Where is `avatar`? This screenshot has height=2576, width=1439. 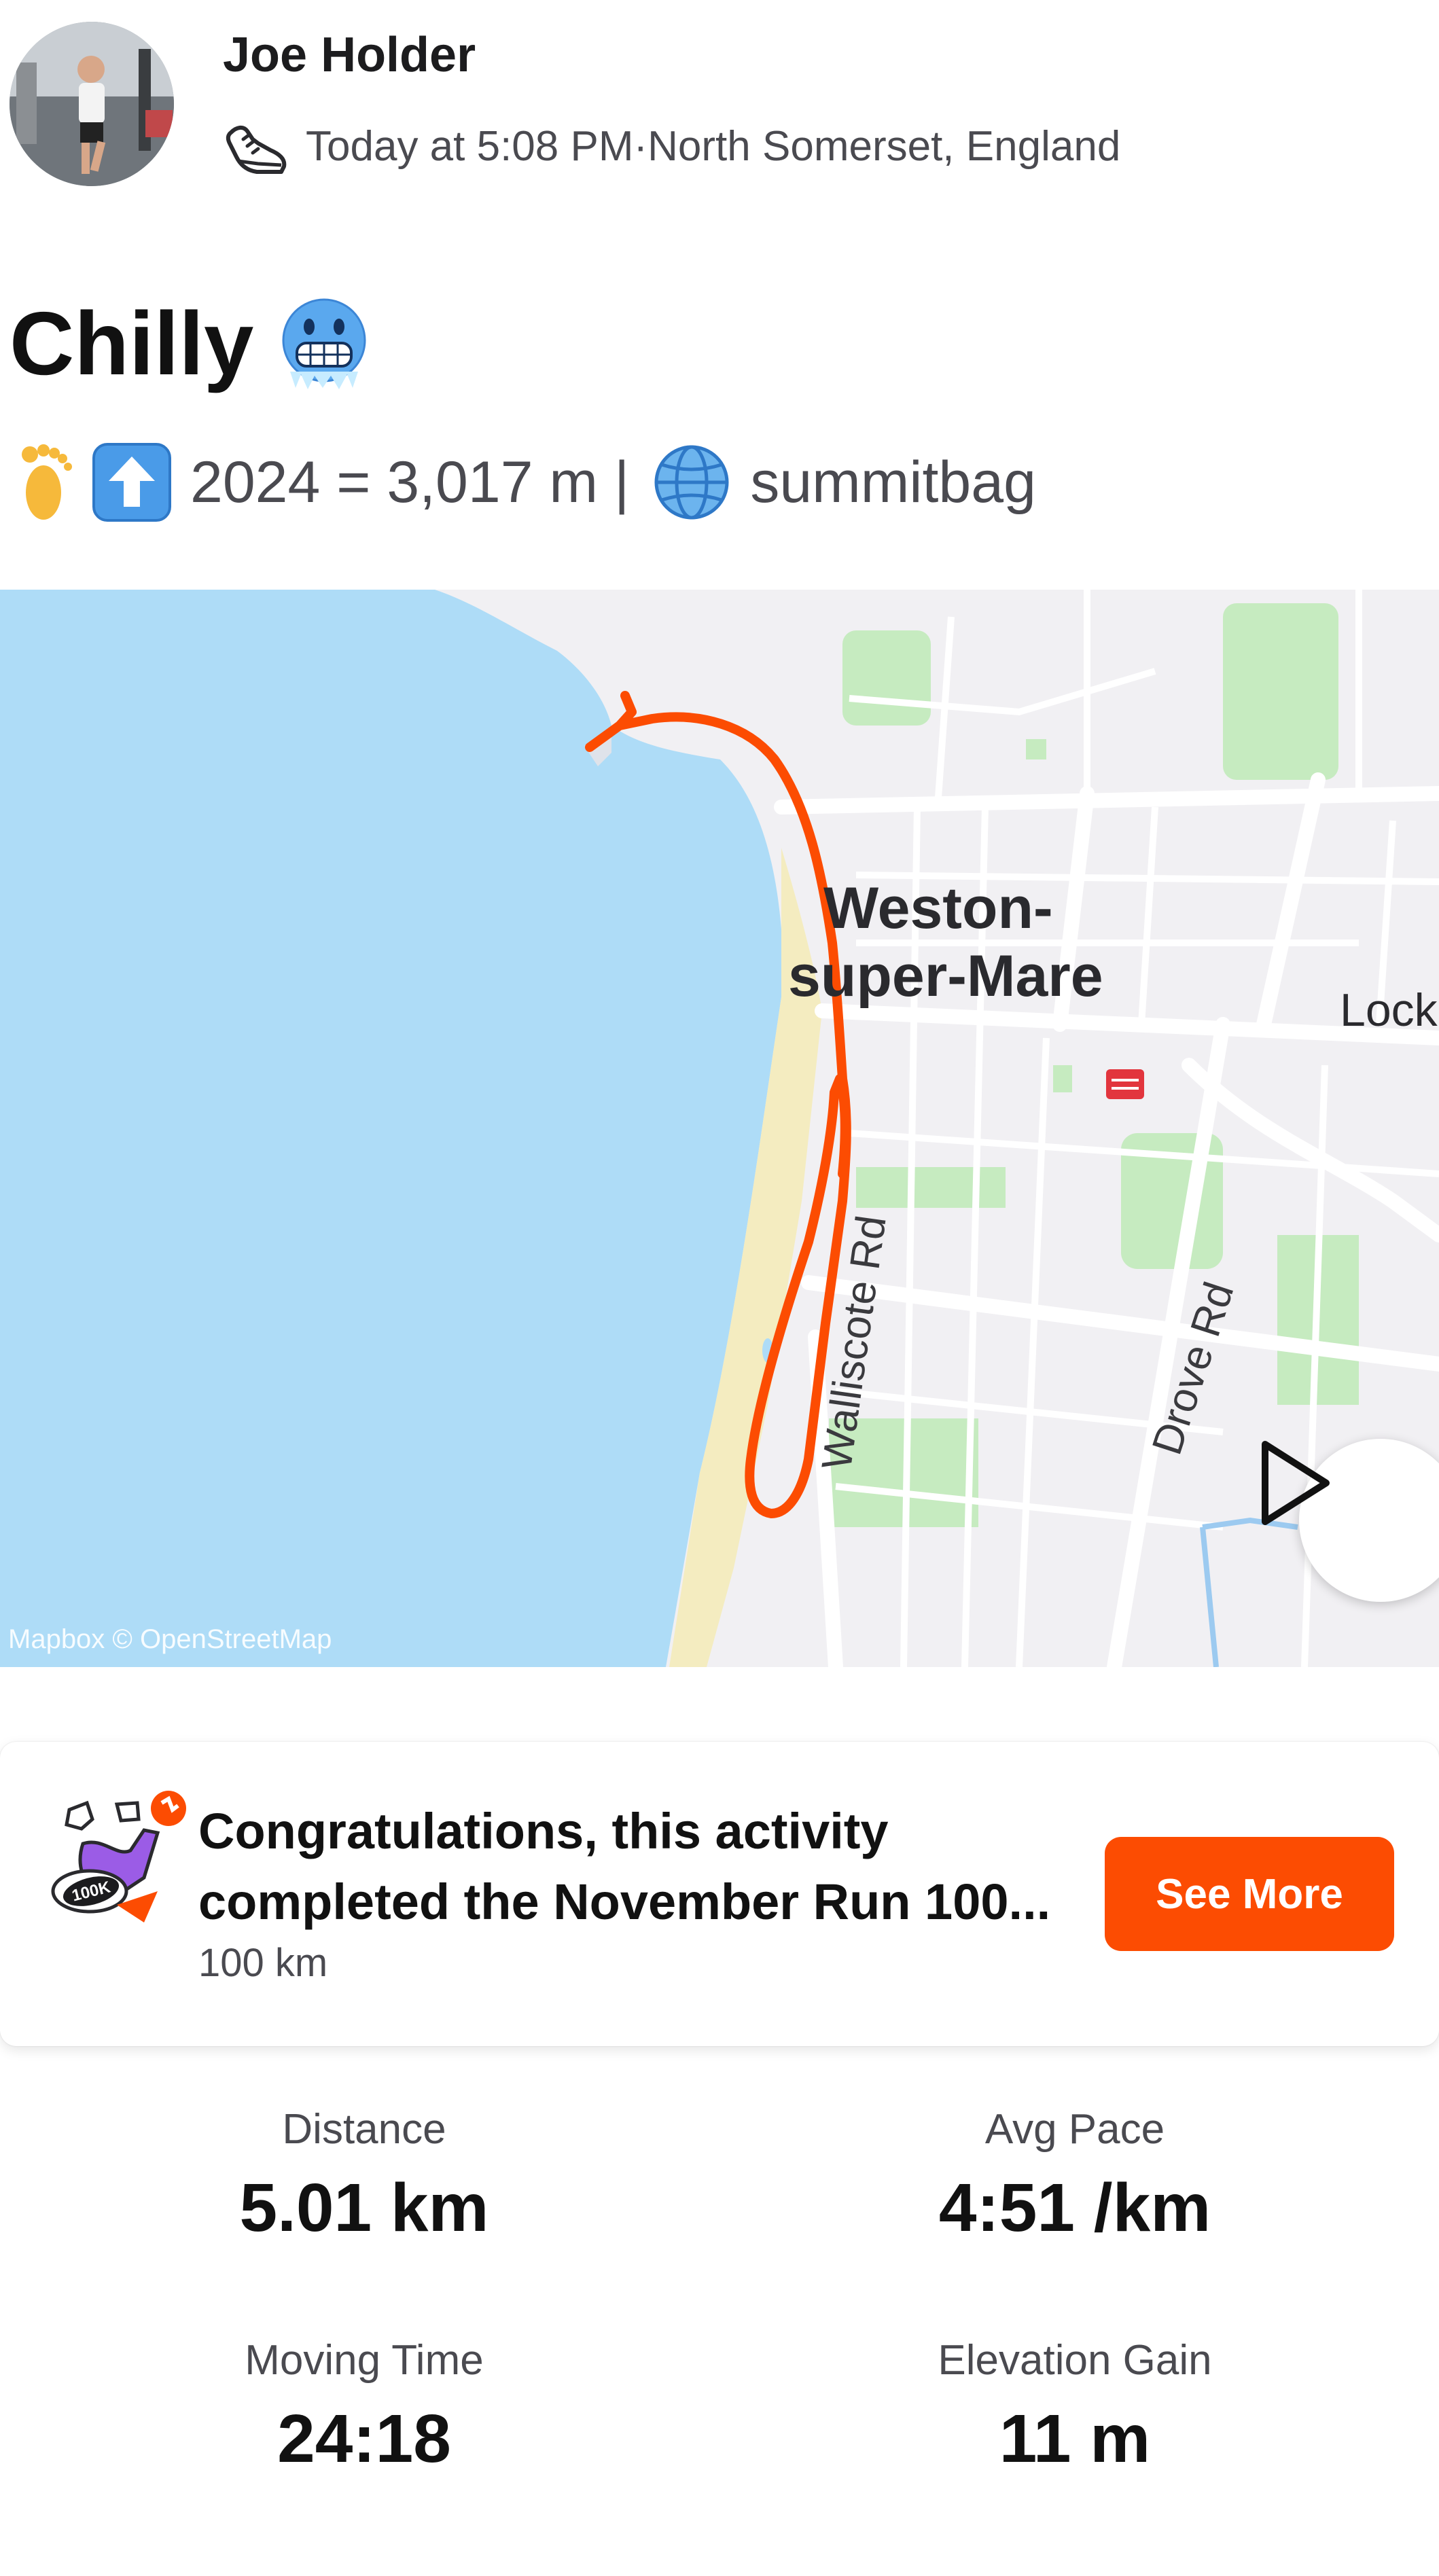
avatar is located at coordinates (92, 104).